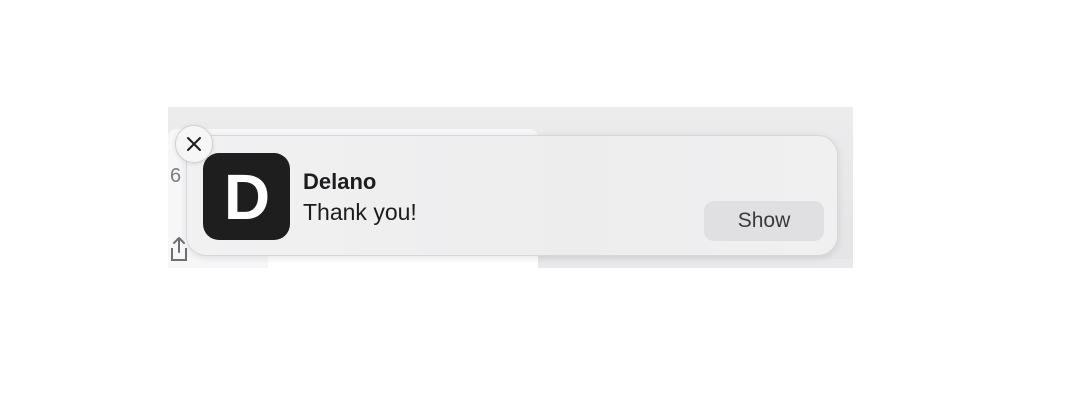  I want to click on delano-logo-icon: D, so click(246, 197).